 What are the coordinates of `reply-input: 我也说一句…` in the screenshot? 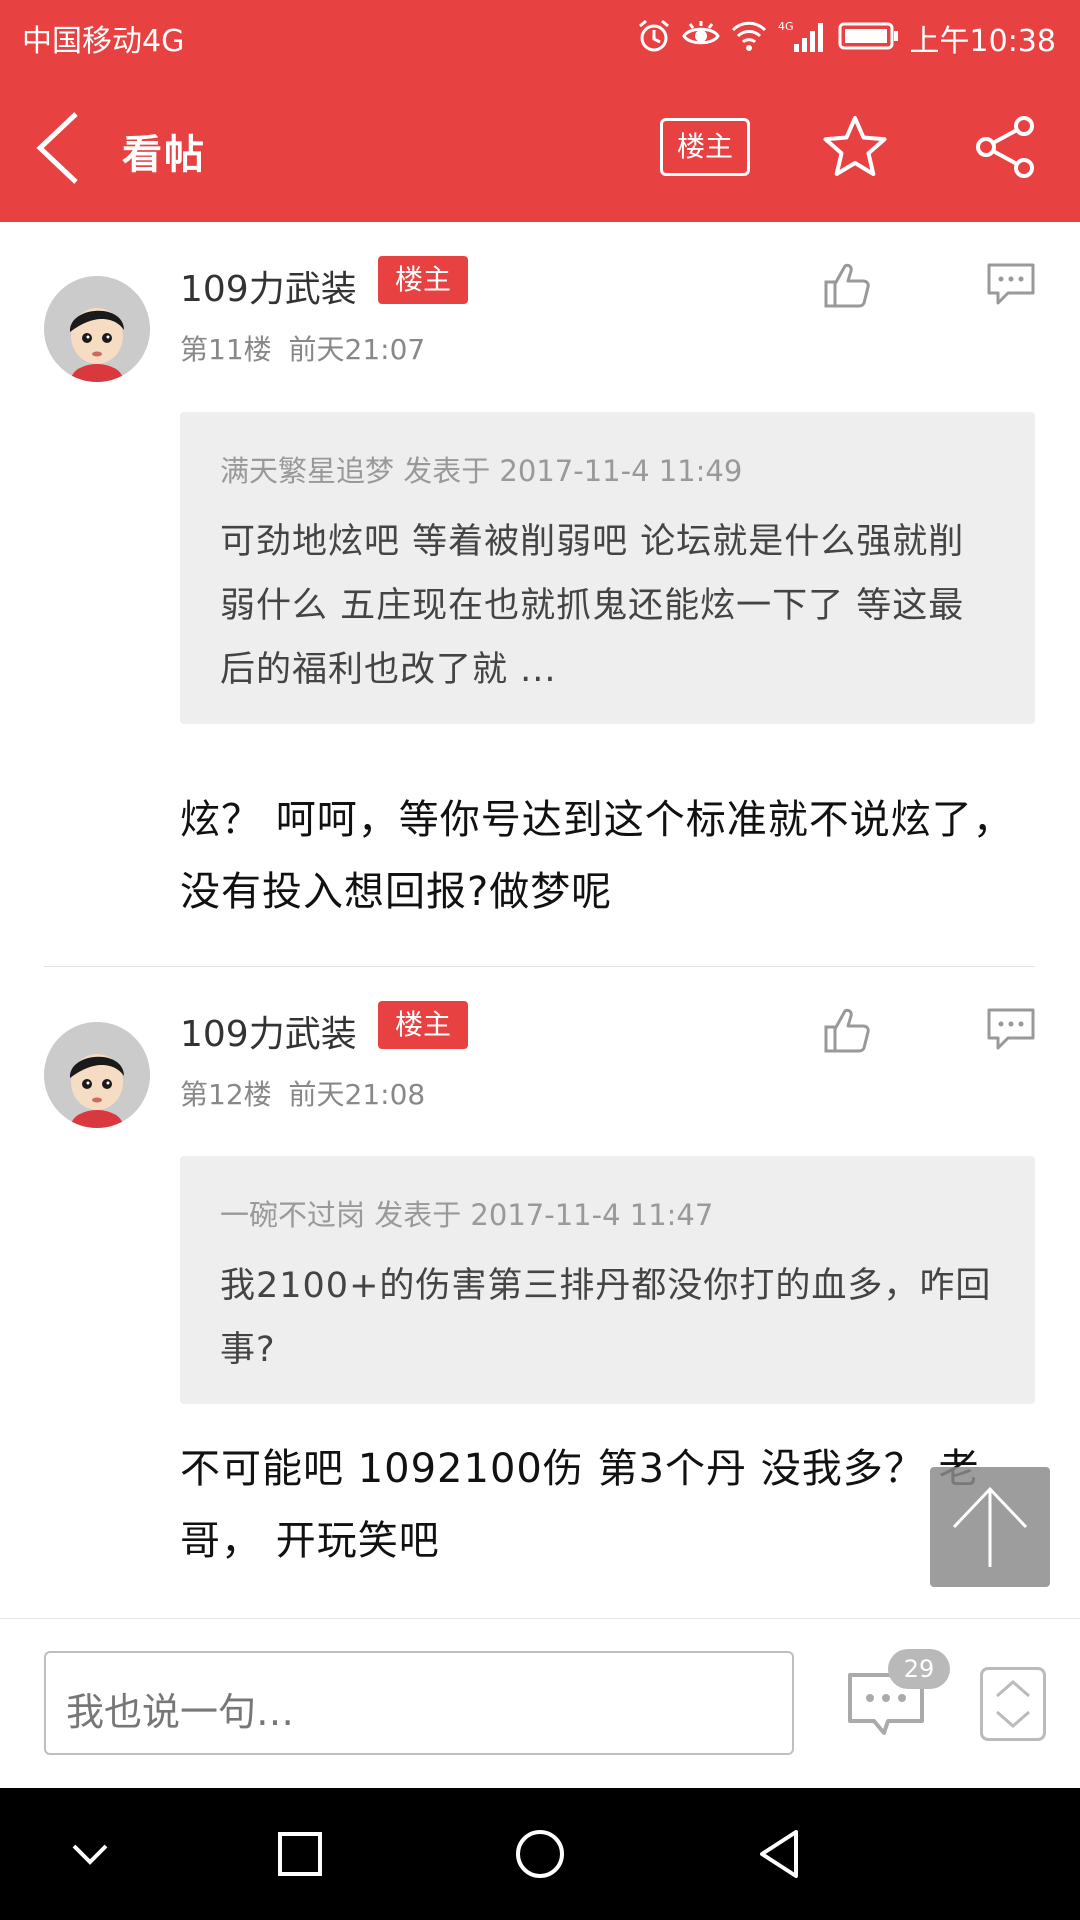 It's located at (419, 1703).